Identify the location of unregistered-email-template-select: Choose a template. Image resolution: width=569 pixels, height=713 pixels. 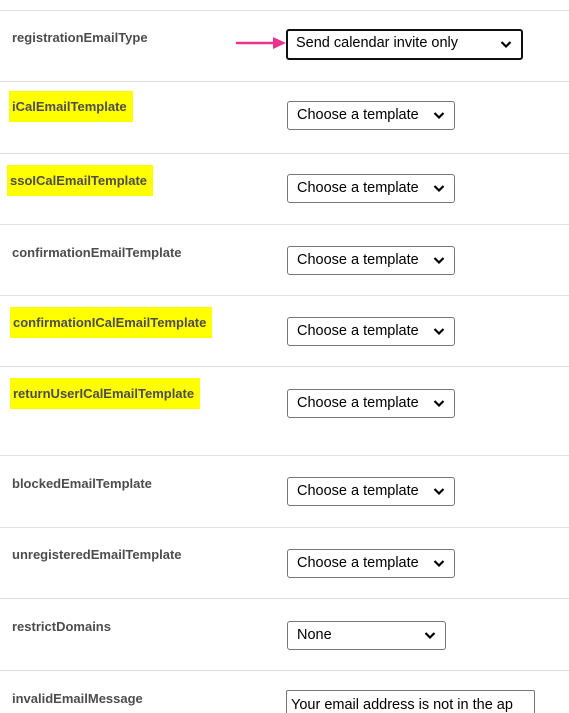
(371, 563).